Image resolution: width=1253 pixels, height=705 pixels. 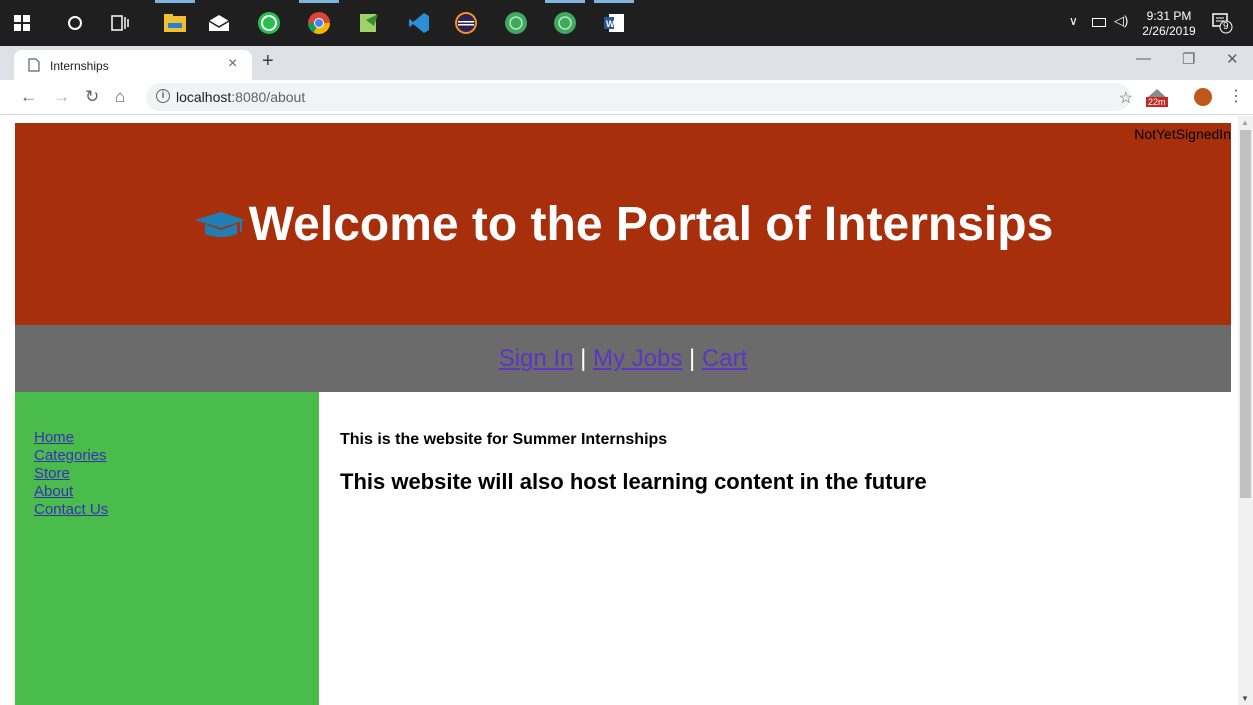 I want to click on scroll-up-icon: ▲, so click(x=1245, y=122).